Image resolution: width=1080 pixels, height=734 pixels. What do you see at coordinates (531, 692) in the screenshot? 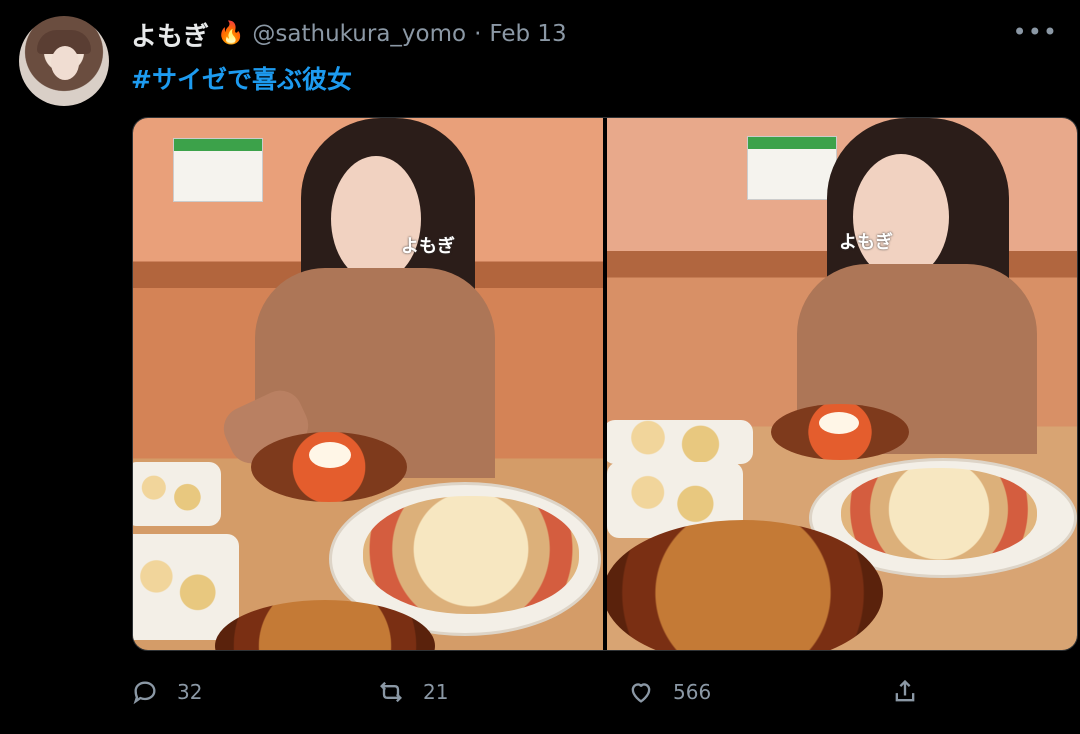
I see `tweet-actions: 32 21 566` at bounding box center [531, 692].